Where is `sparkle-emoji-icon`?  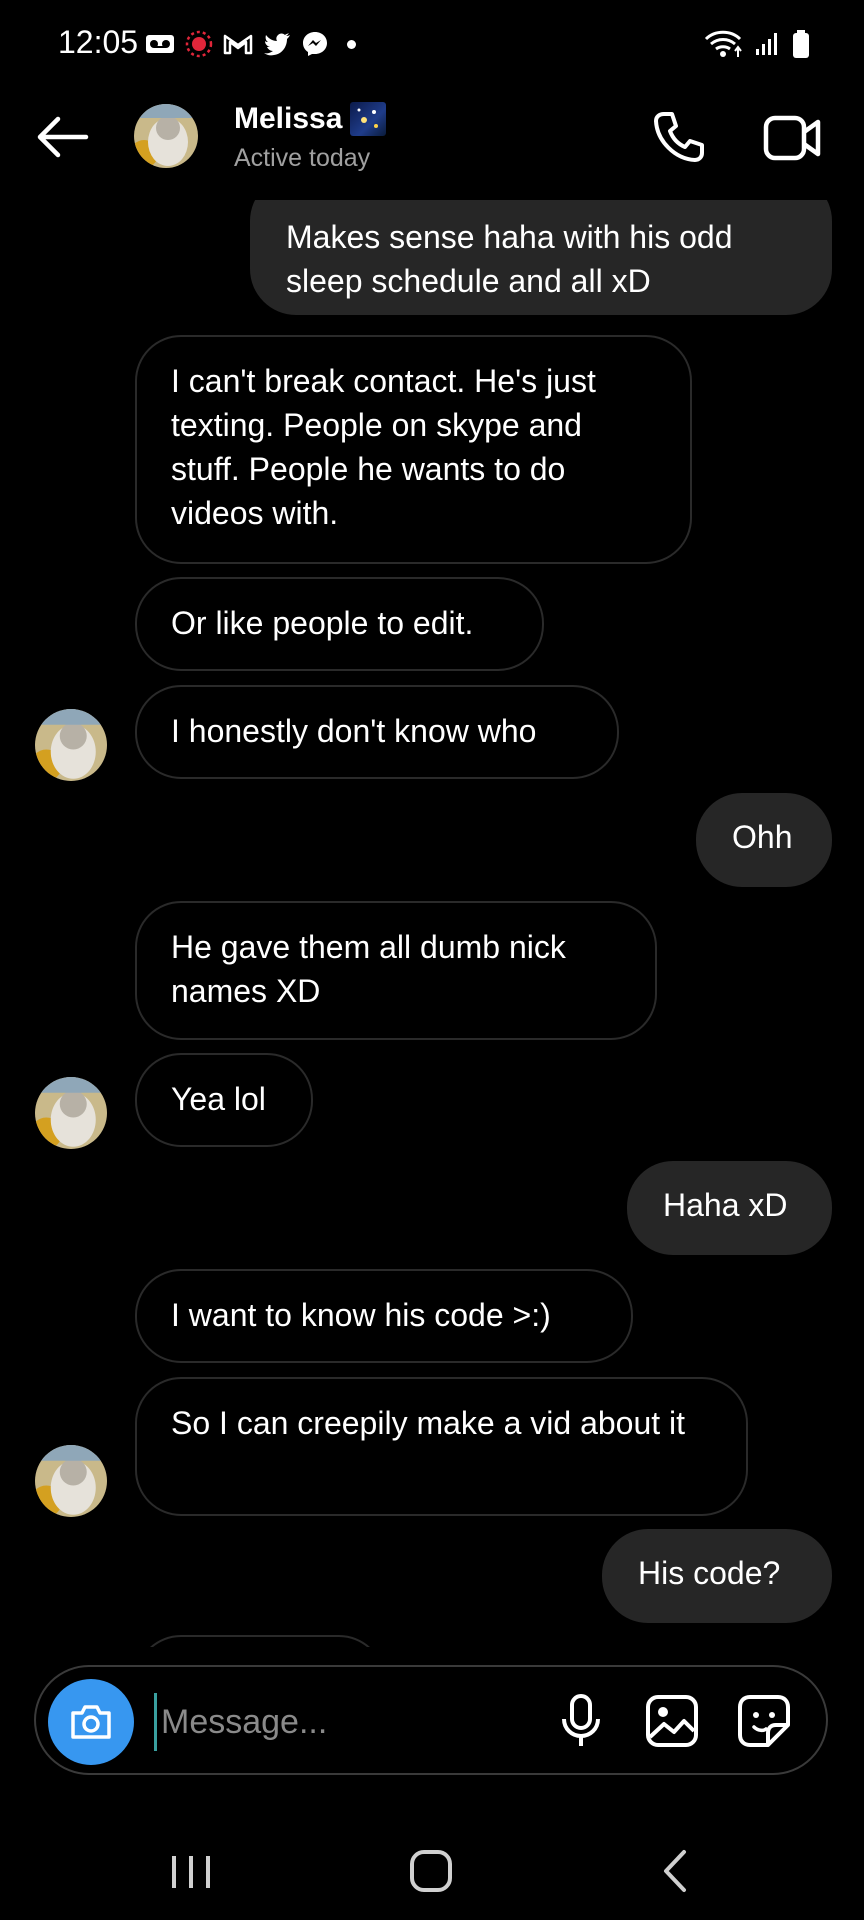 sparkle-emoji-icon is located at coordinates (368, 119).